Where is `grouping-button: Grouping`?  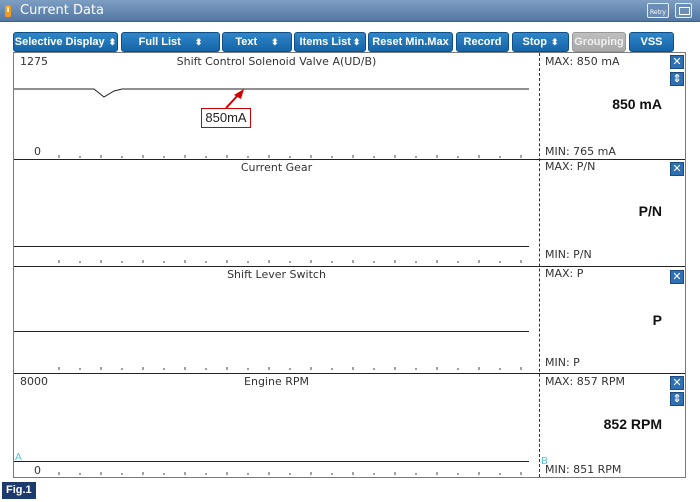
grouping-button: Grouping is located at coordinates (599, 42).